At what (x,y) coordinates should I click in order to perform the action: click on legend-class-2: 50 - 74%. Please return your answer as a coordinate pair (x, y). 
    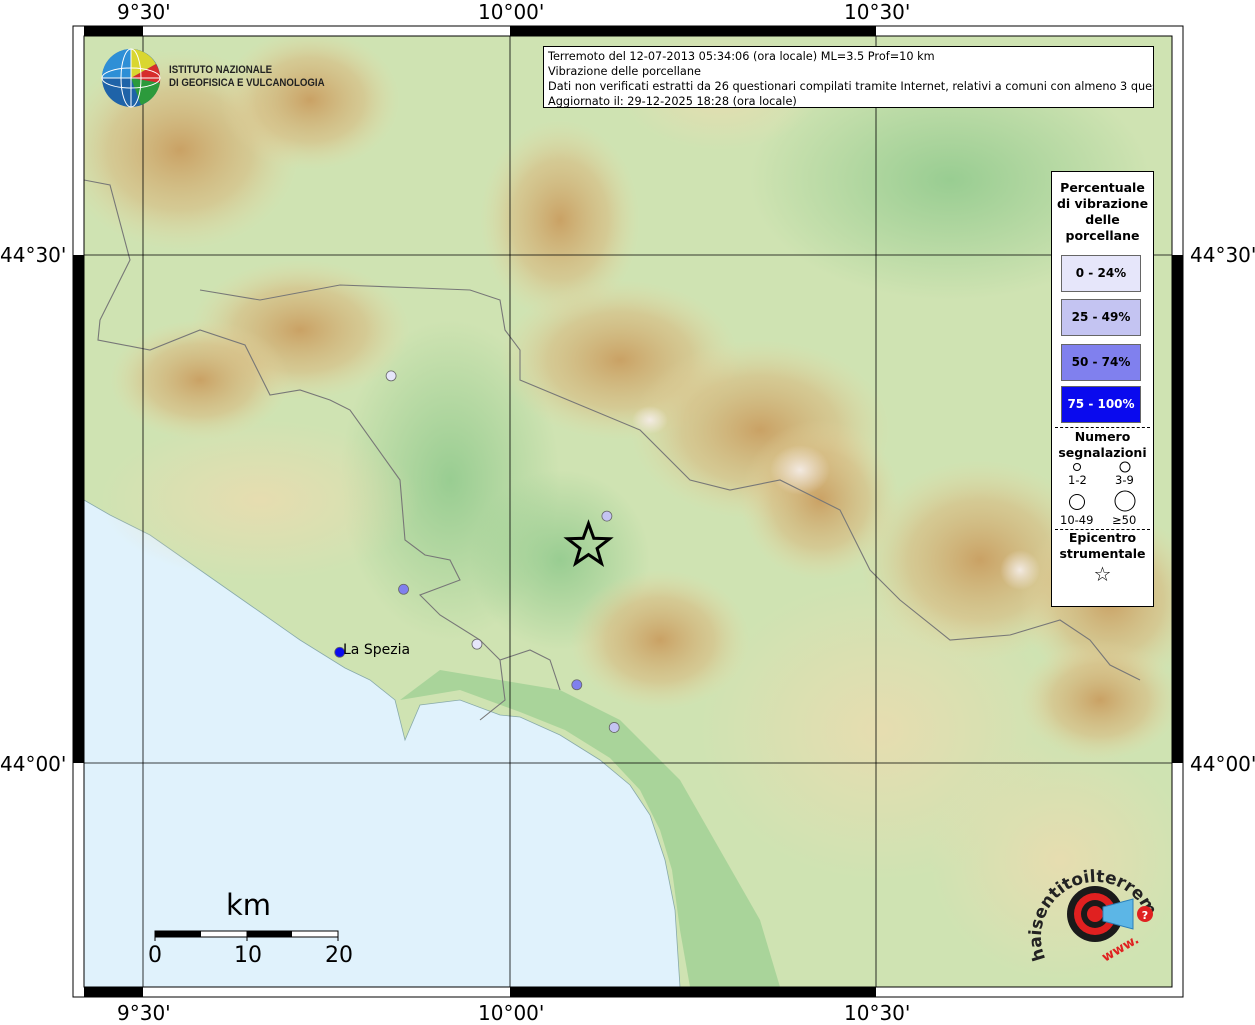
    Looking at the image, I should click on (1101, 362).